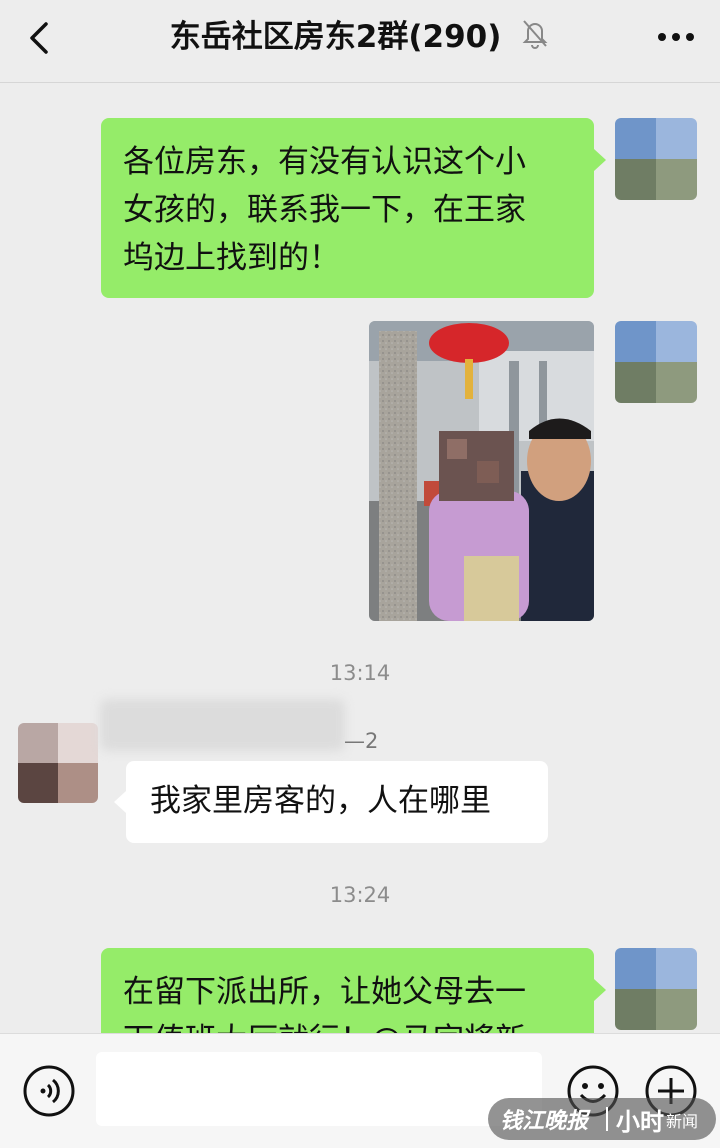 The width and height of the screenshot is (720, 1148). I want to click on message-line: 女孩的，联系我一下，在王家, so click(324, 210).